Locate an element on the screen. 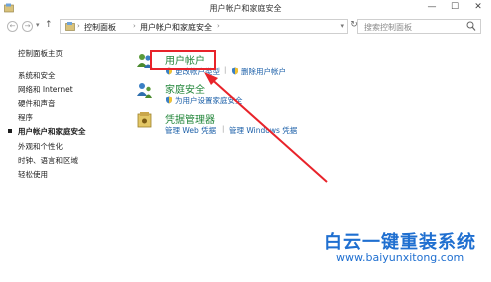  up-button: ↑ is located at coordinates (49, 25).